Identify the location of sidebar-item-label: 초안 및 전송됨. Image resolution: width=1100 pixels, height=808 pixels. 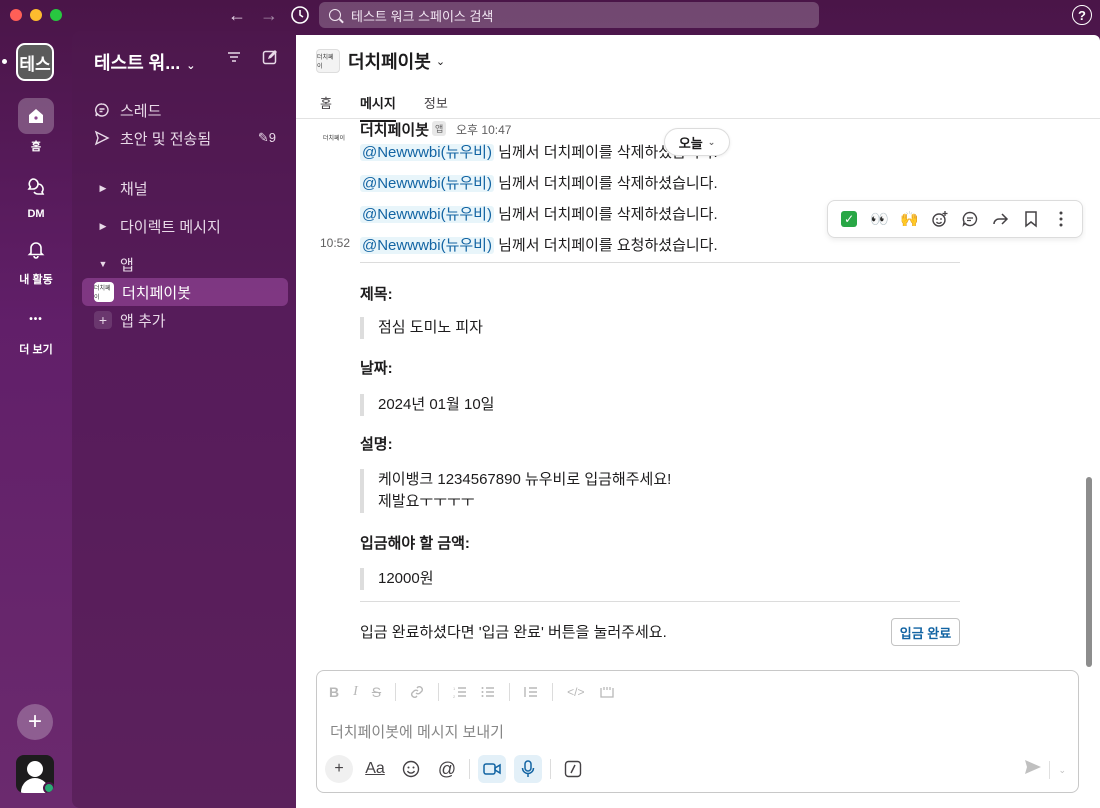
(166, 139).